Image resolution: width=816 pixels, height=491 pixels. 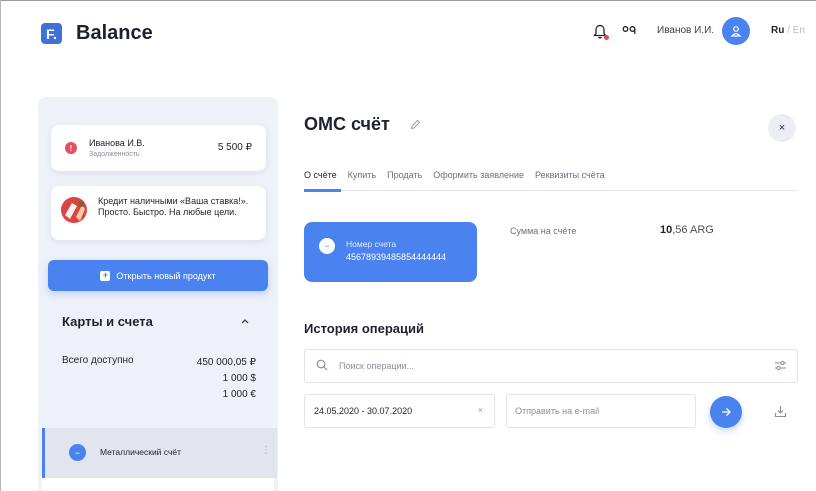 I want to click on lang-en: En, so click(x=799, y=30).